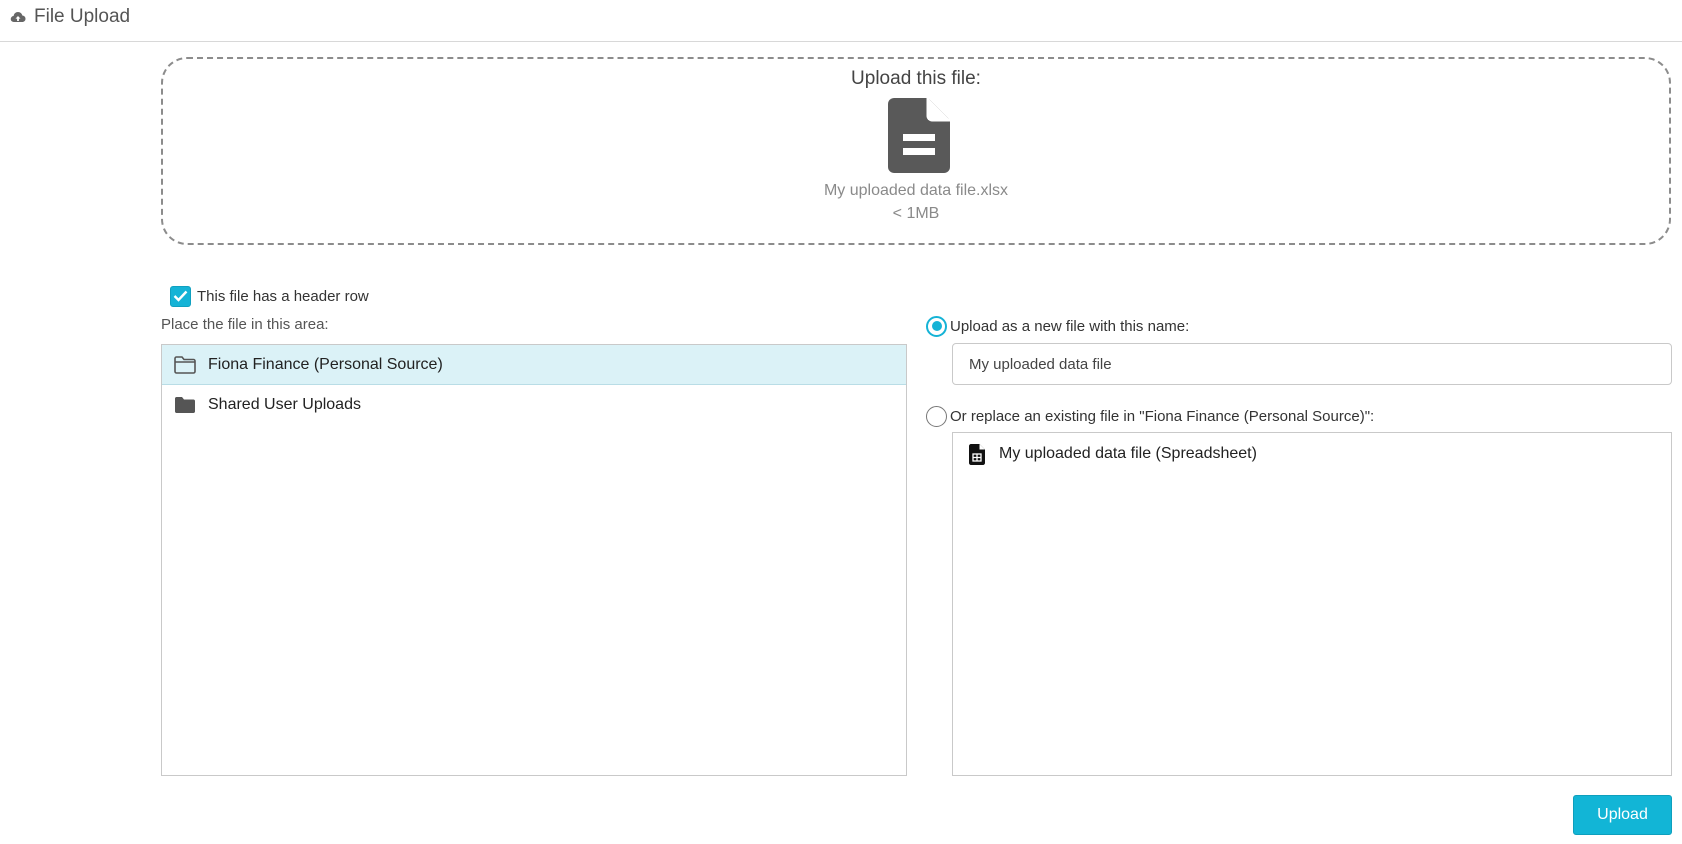 Image resolution: width=1682 pixels, height=844 pixels. Describe the element at coordinates (916, 78) in the screenshot. I see `dropzone-title: Upload this file:` at that location.